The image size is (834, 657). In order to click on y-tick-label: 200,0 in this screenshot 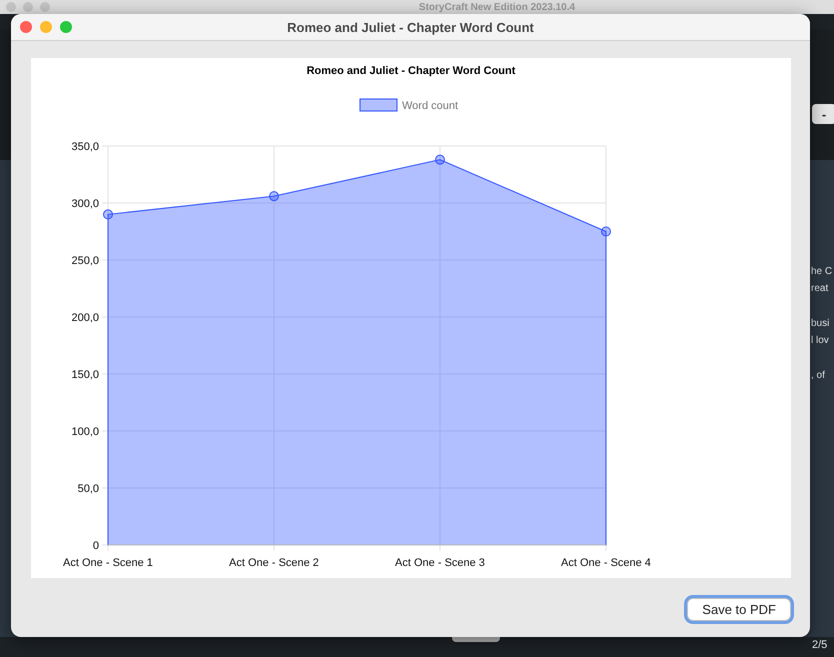, I will do `click(85, 318)`.